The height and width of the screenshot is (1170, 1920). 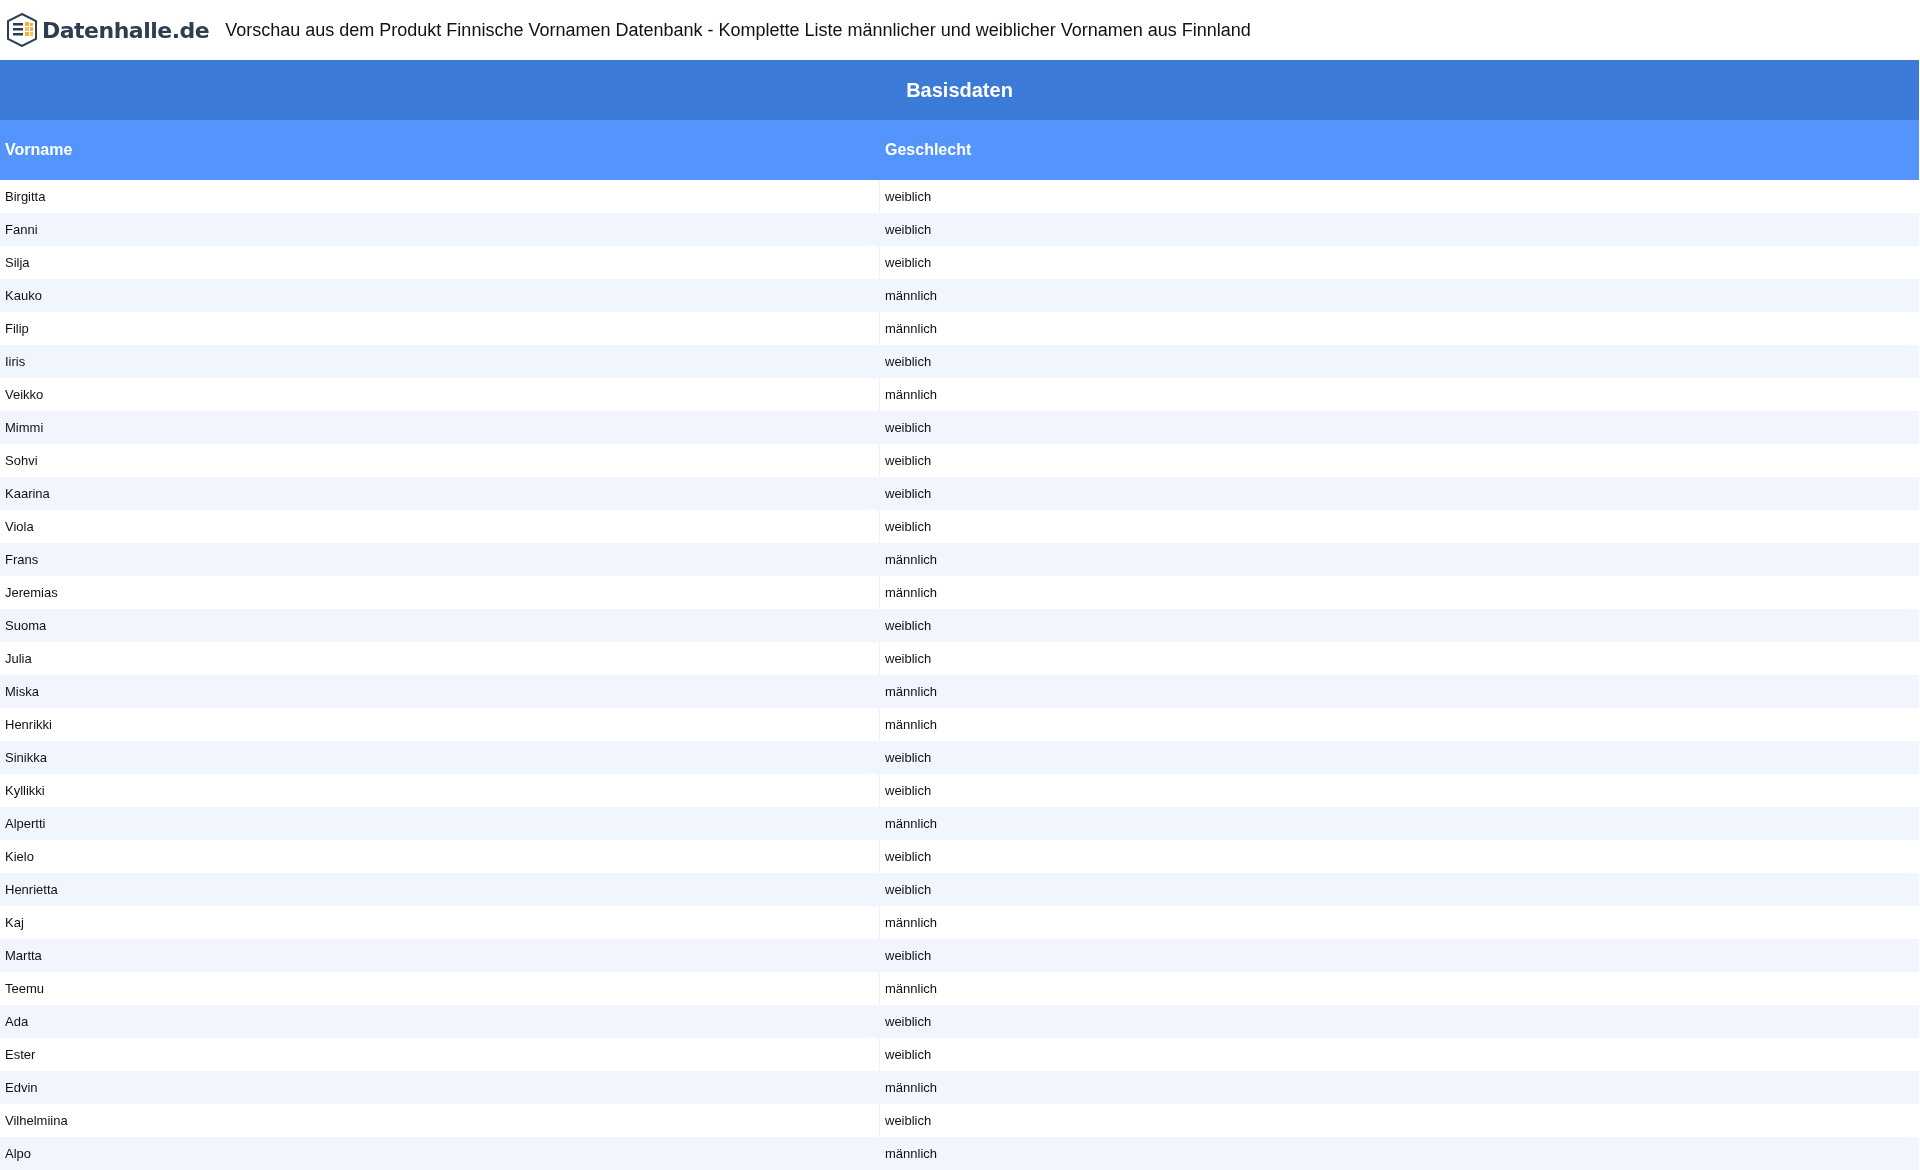 What do you see at coordinates (21, 1087) in the screenshot?
I see `table-cell-text: Edvin` at bounding box center [21, 1087].